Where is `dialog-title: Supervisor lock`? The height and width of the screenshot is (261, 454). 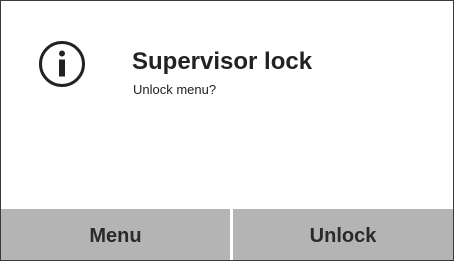
dialog-title: Supervisor lock is located at coordinates (222, 61).